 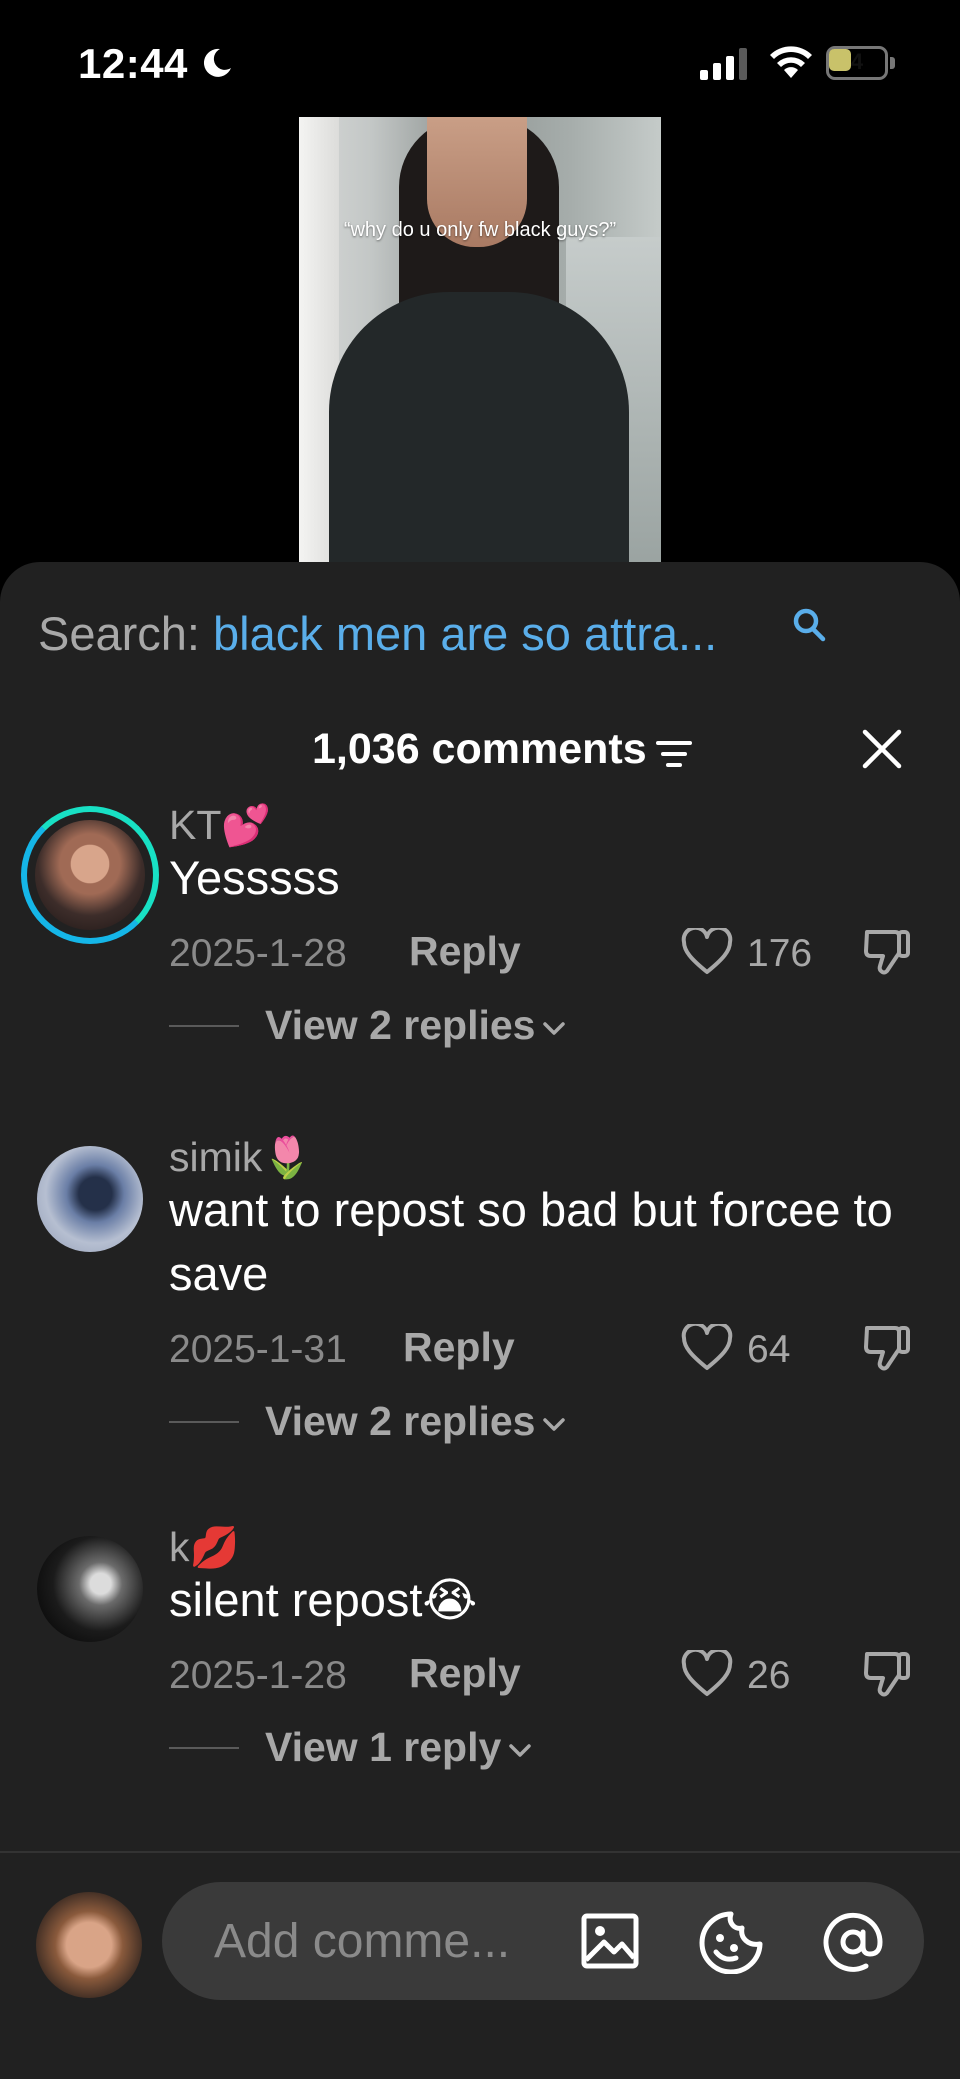 What do you see at coordinates (258, 1349) in the screenshot?
I see `comment-date: 2025-1-31` at bounding box center [258, 1349].